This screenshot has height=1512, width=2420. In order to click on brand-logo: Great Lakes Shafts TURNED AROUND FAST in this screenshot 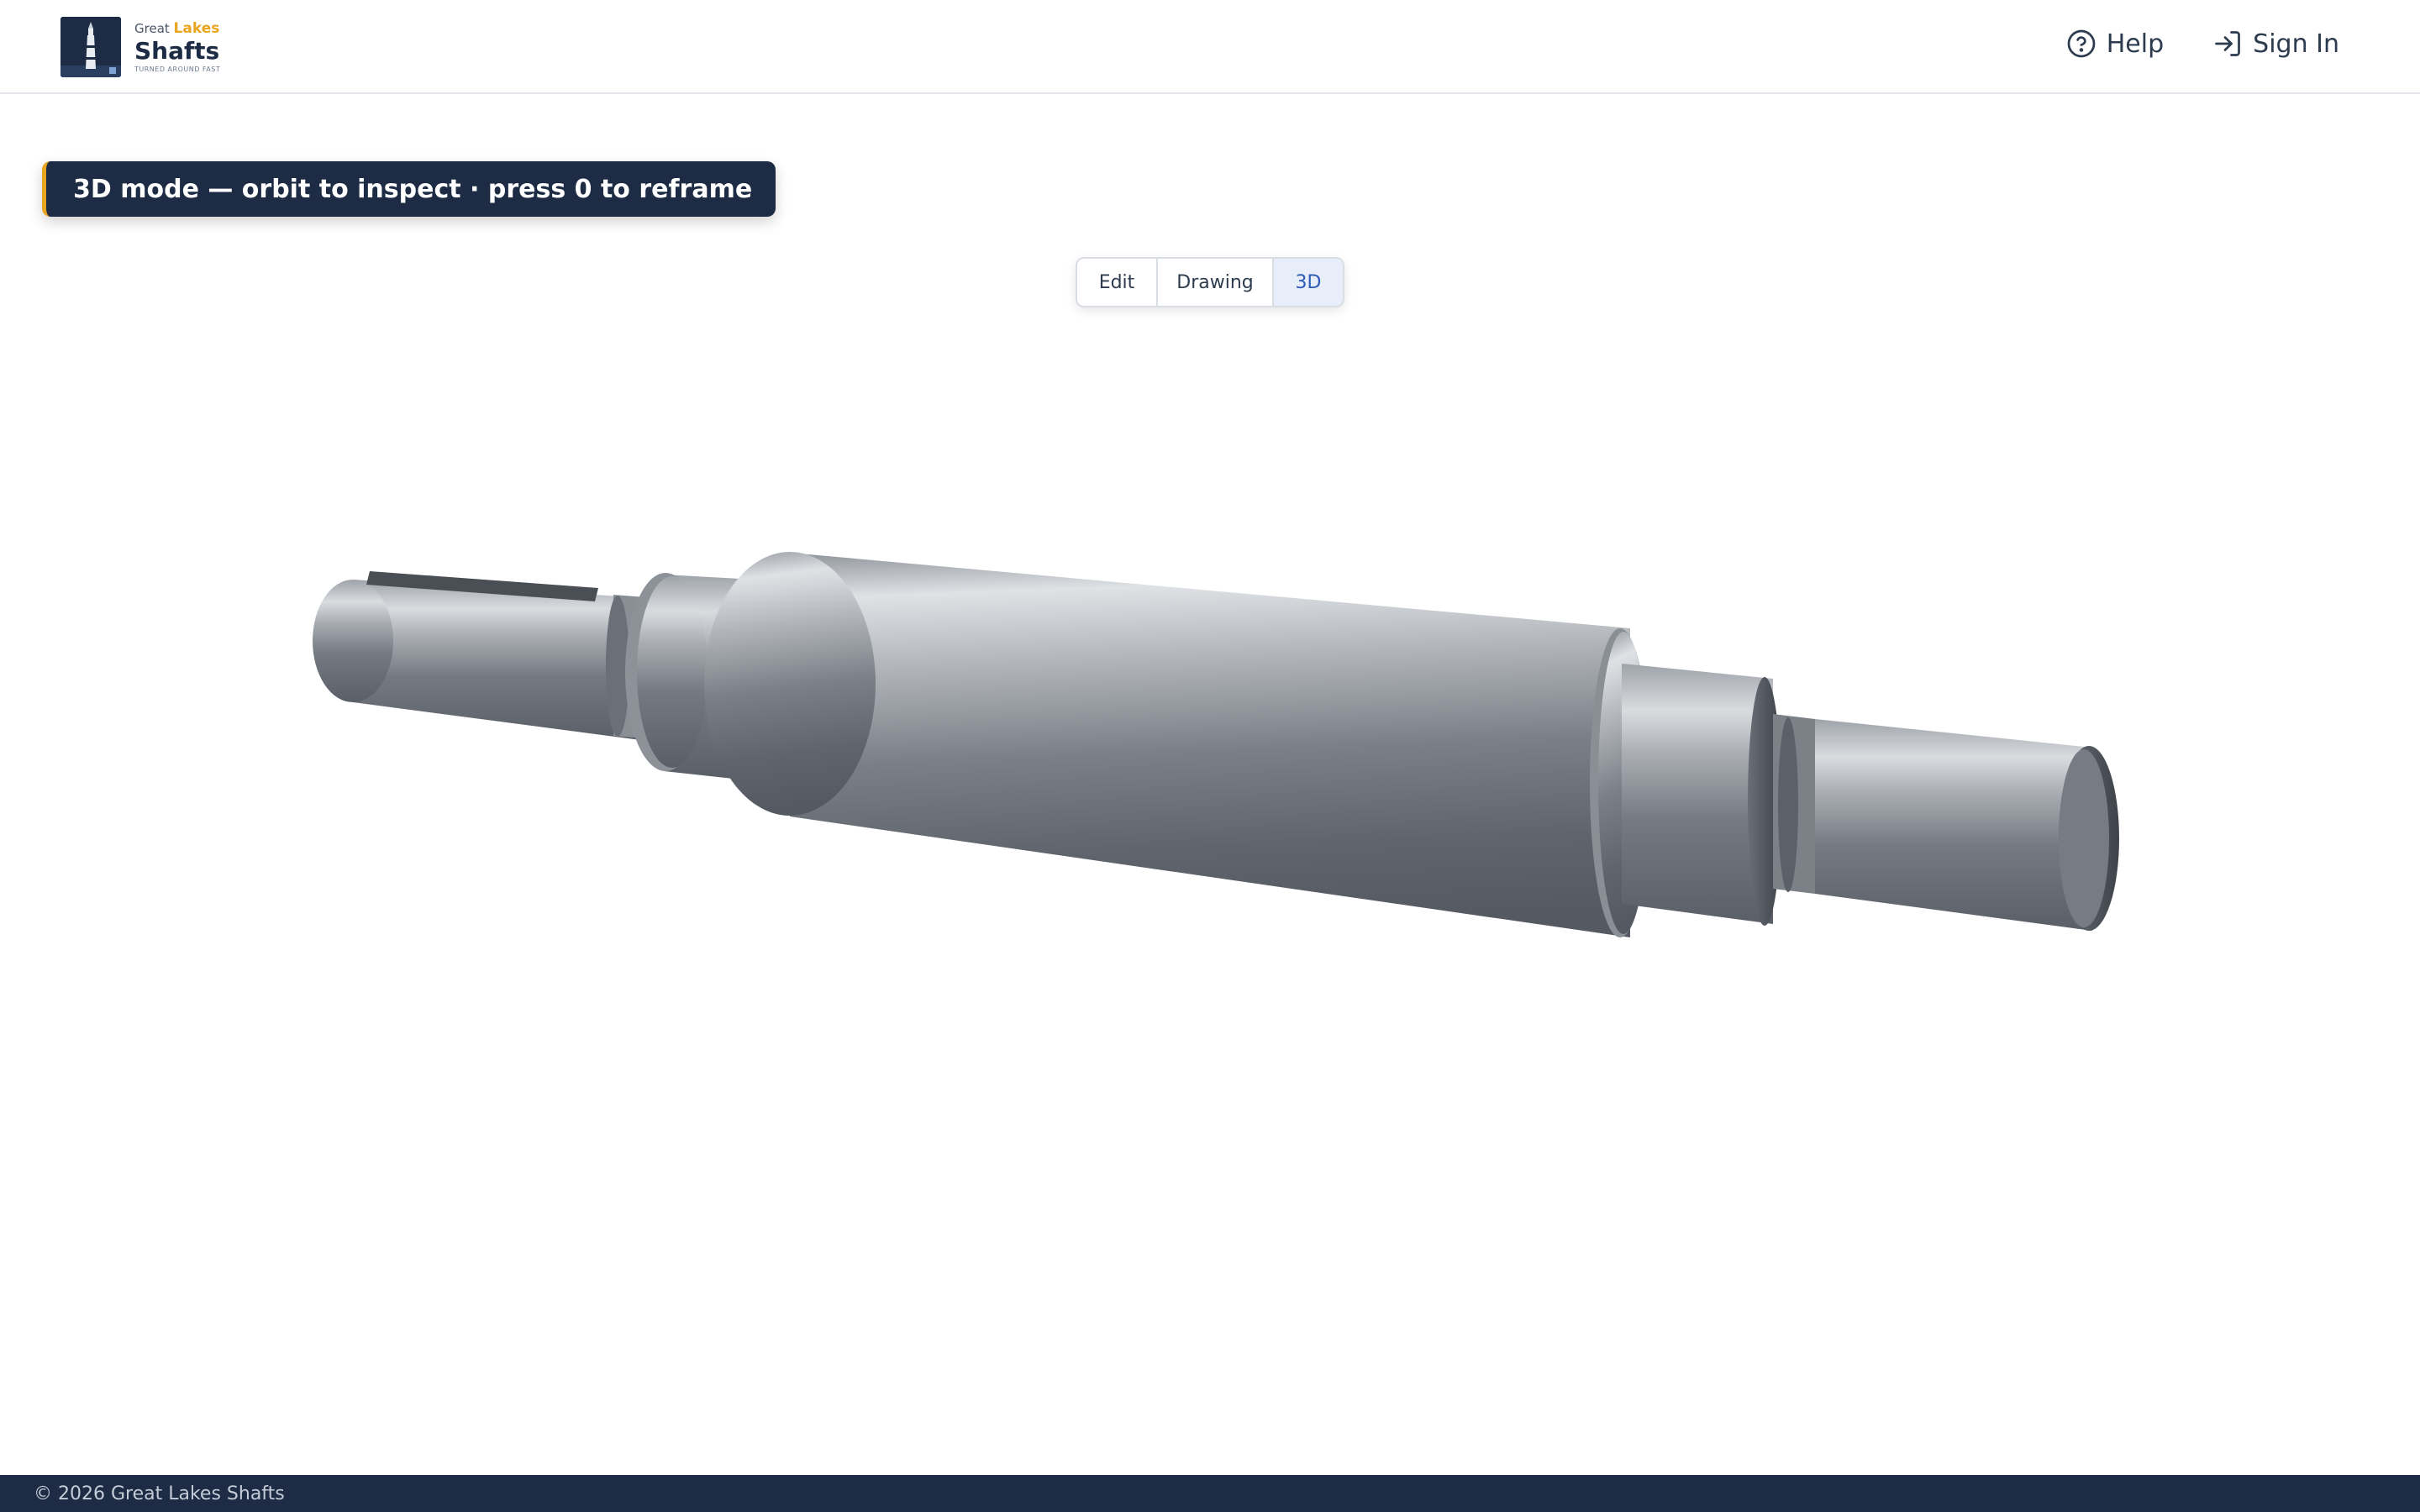, I will do `click(140, 47)`.